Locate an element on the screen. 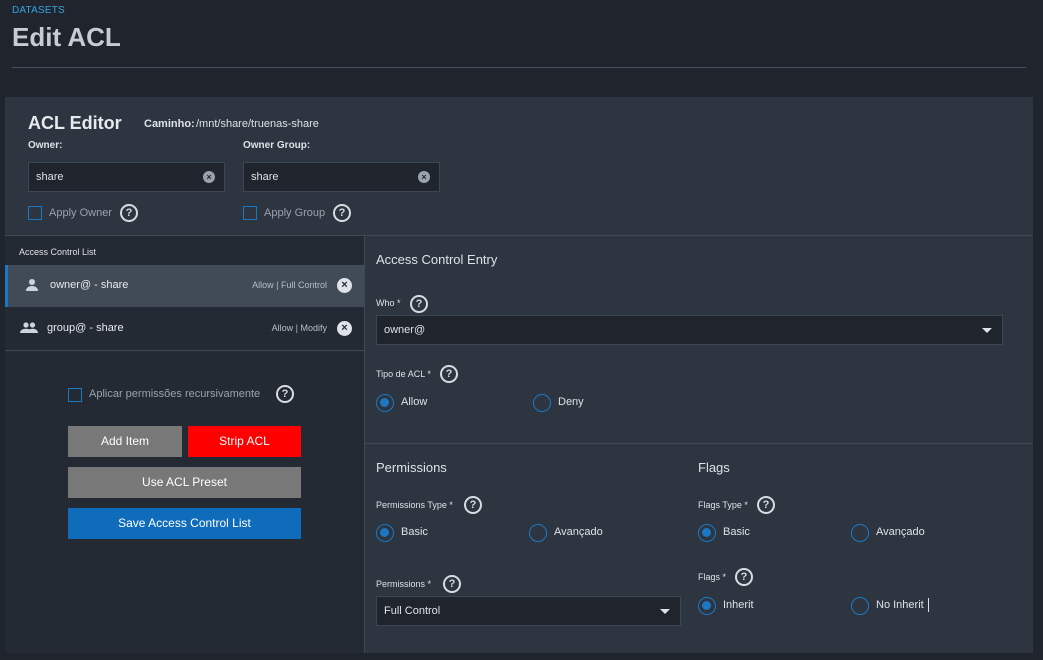  apply-owner-checkbox is located at coordinates (35, 213).